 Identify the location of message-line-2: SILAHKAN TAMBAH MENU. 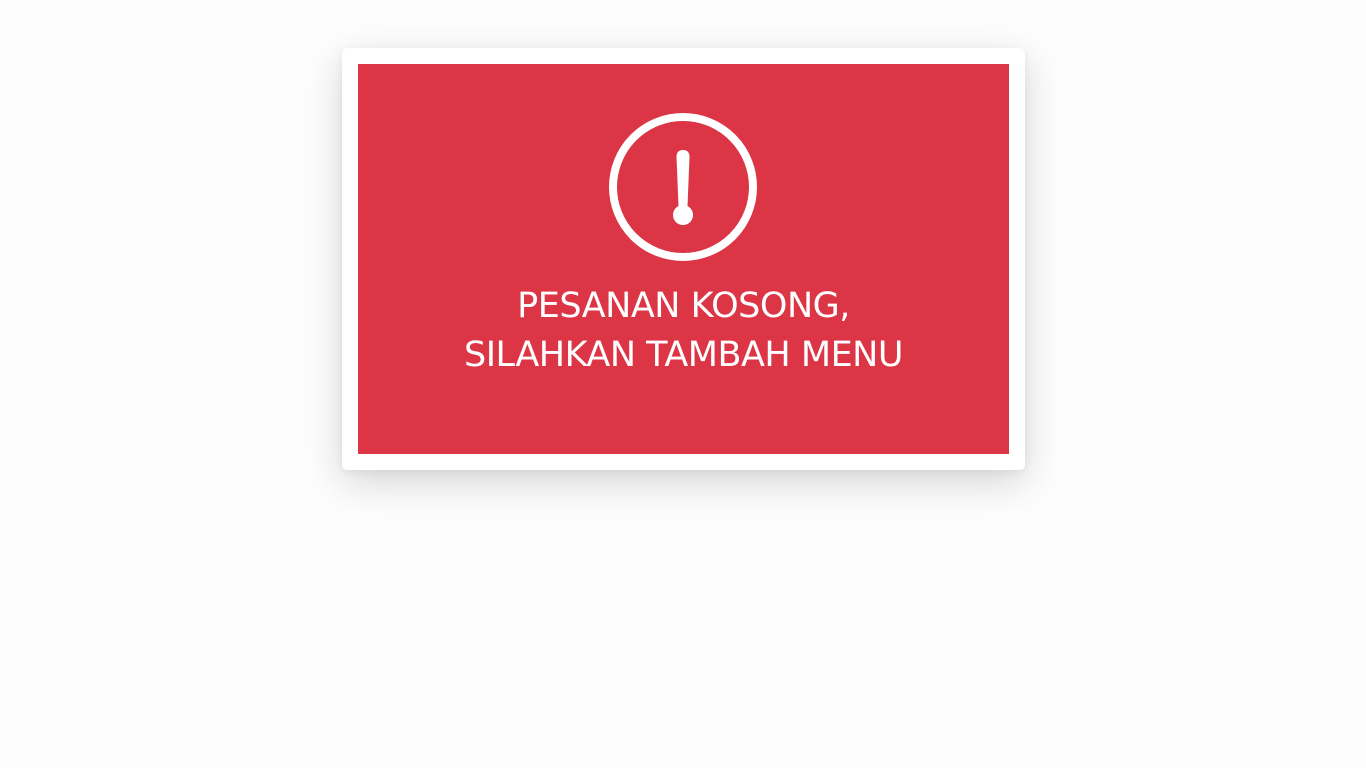
(683, 355).